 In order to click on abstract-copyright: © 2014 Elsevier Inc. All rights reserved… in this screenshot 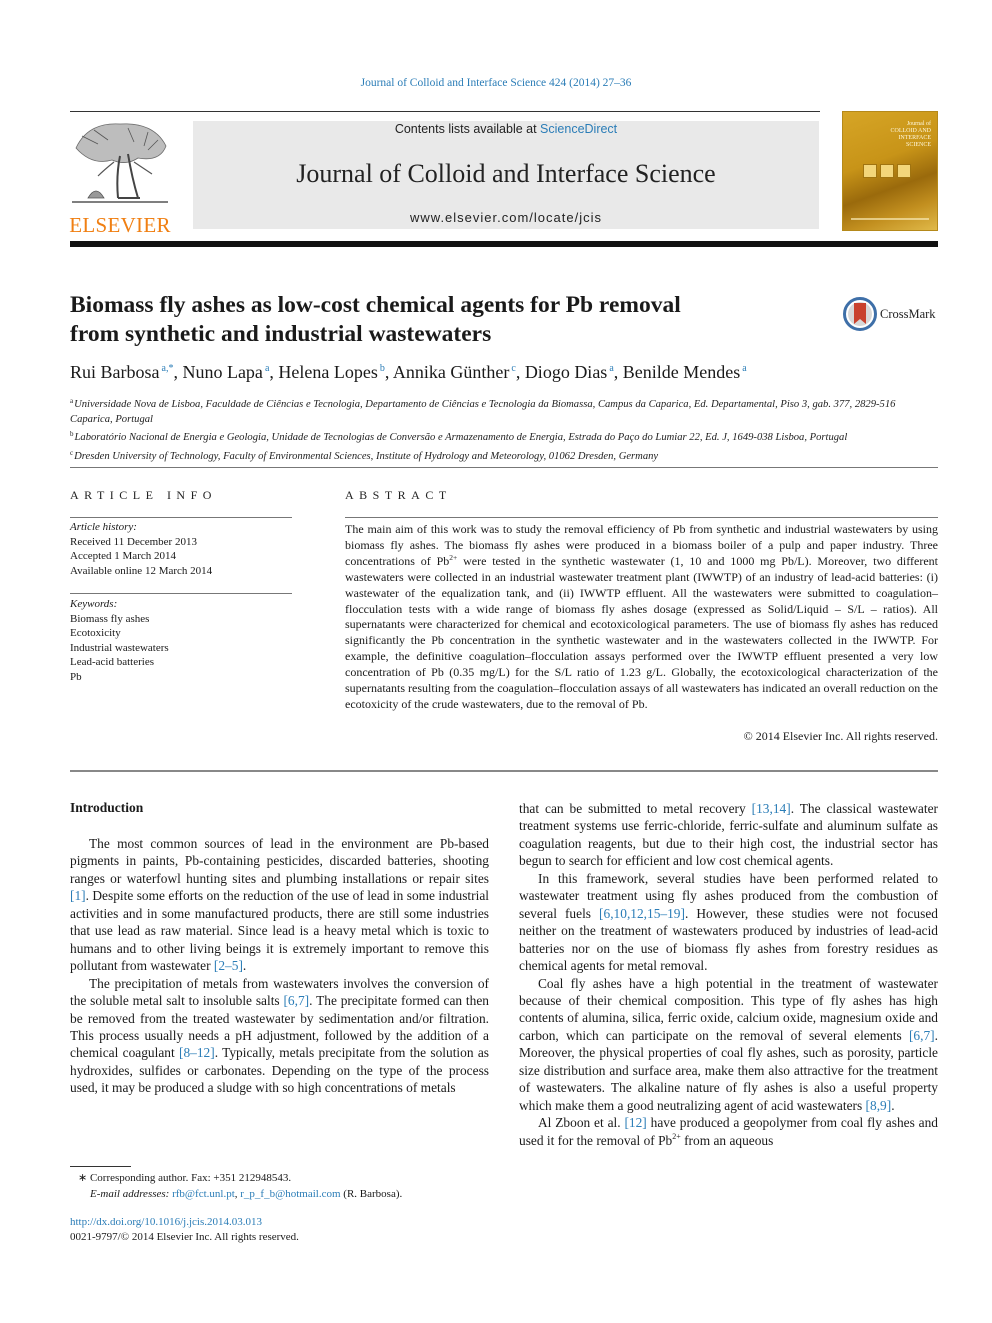, I will do `click(840, 736)`.